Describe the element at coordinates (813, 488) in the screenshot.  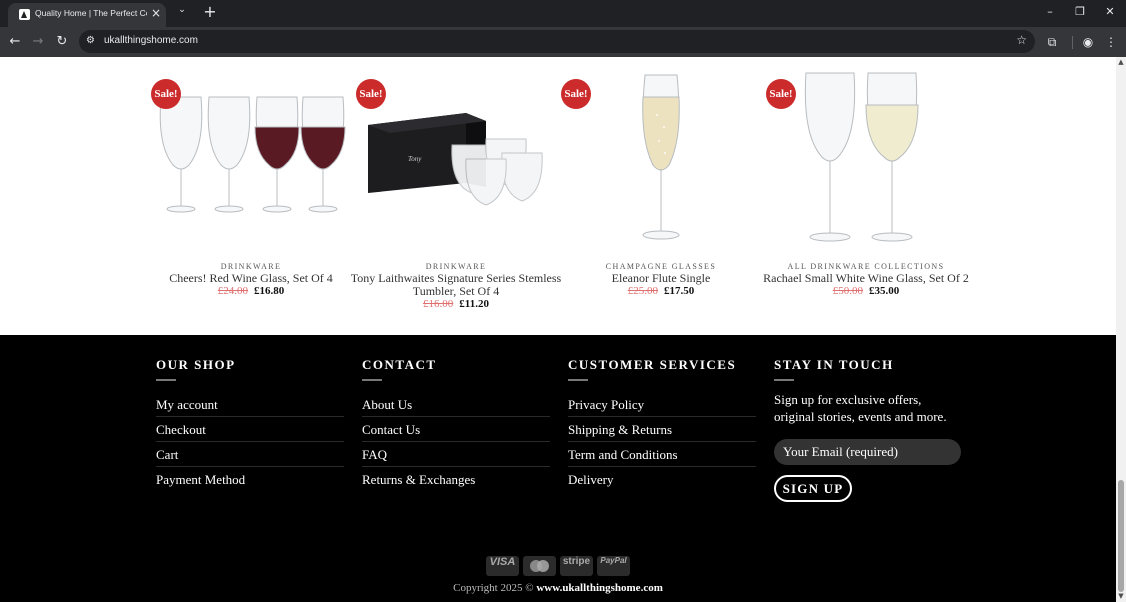
I see `sign-up-button: SIGN UP` at that location.